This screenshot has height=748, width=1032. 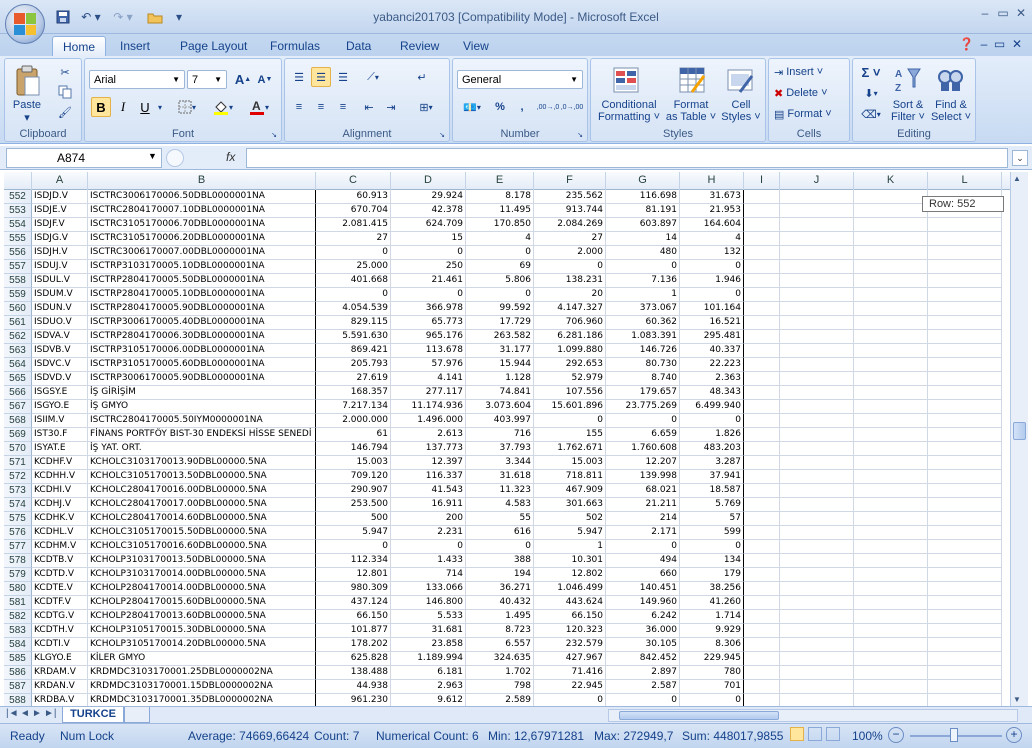 What do you see at coordinates (815, 734) in the screenshot?
I see `page-layout-view-icon` at bounding box center [815, 734].